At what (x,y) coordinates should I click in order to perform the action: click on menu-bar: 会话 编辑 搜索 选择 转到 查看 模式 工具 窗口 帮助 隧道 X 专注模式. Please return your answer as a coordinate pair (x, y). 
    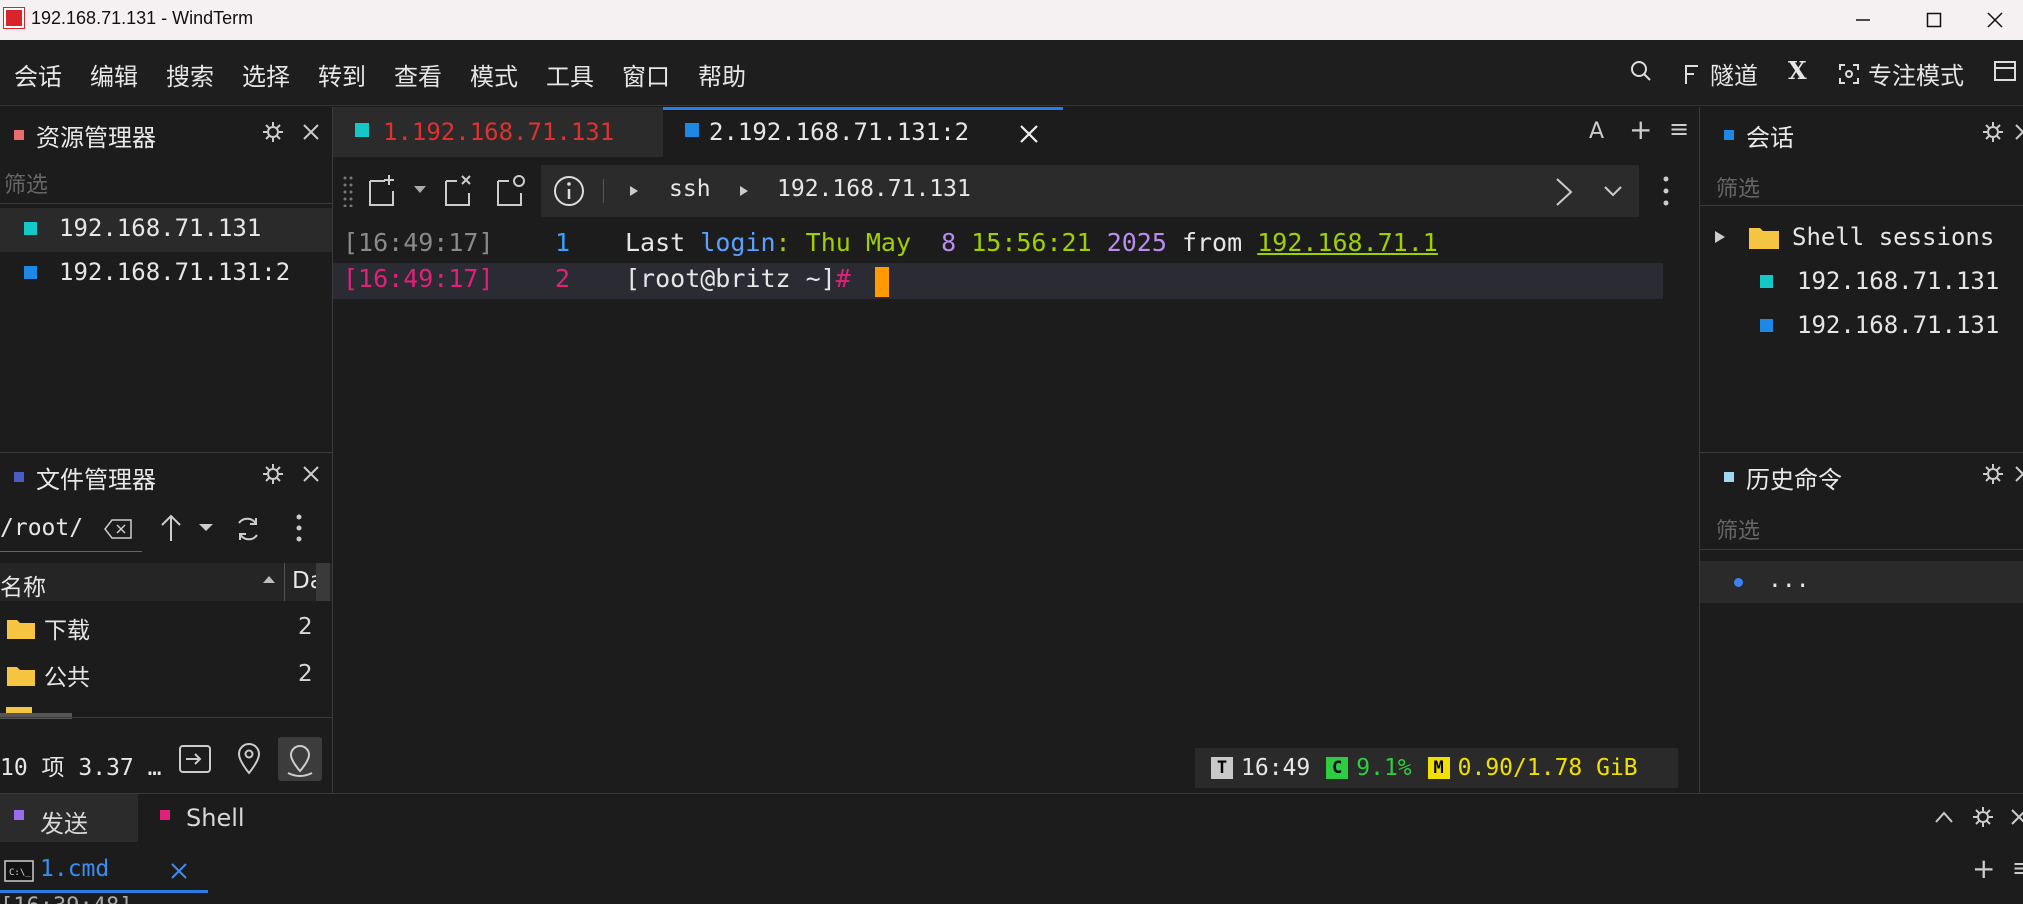
    Looking at the image, I should click on (1011, 73).